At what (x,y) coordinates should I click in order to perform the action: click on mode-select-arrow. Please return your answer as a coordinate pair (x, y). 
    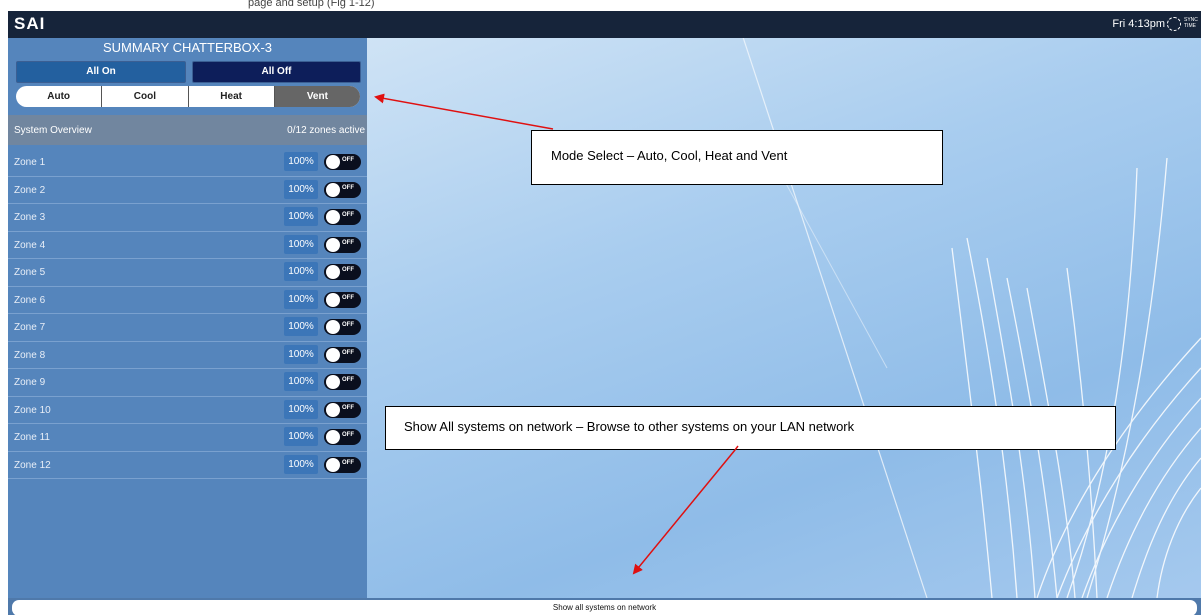
    Looking at the image, I should click on (464, 111).